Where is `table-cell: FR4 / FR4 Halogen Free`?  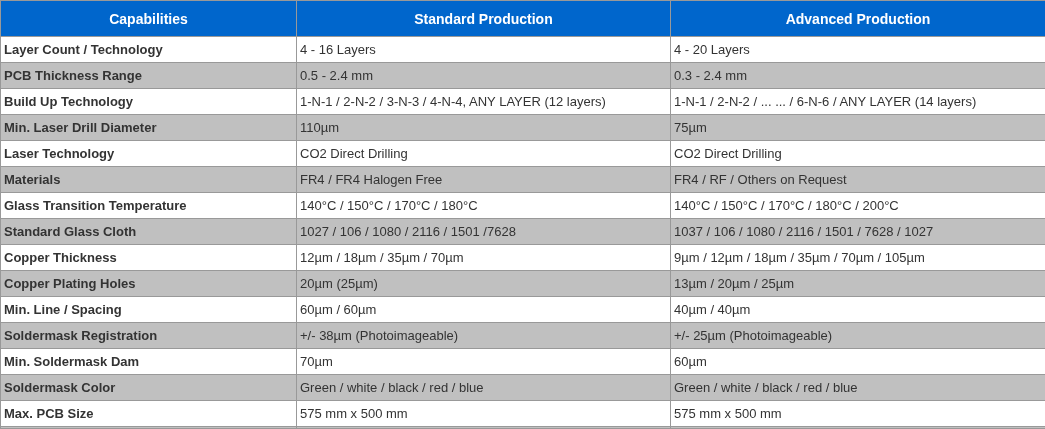
table-cell: FR4 / FR4 Halogen Free is located at coordinates (483, 179).